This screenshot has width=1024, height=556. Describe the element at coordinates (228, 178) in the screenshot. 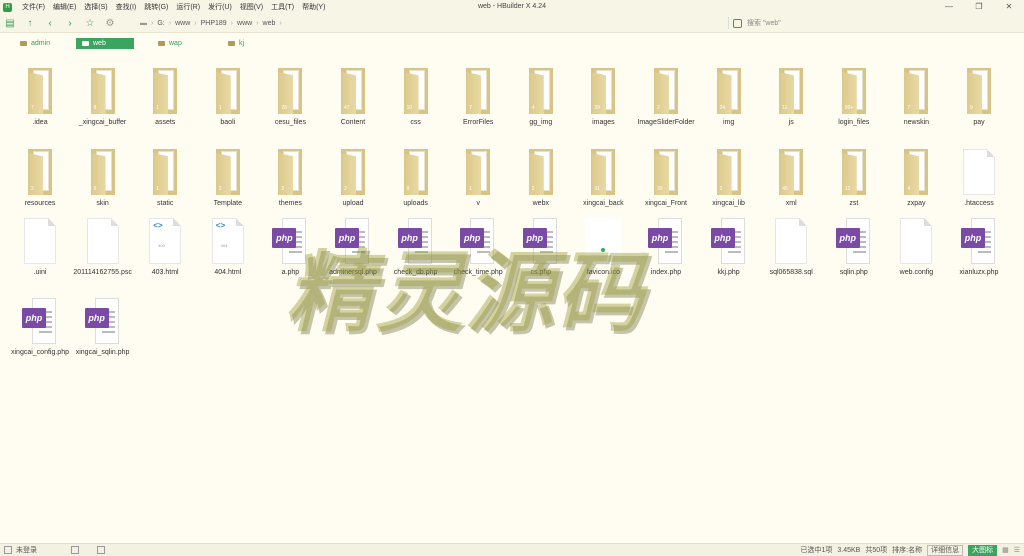

I see `file-item: 2 Template` at that location.